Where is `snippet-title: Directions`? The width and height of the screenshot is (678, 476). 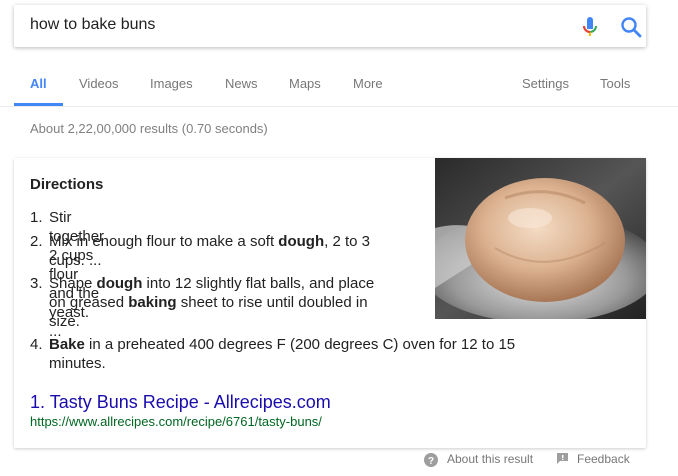 snippet-title: Directions is located at coordinates (67, 184).